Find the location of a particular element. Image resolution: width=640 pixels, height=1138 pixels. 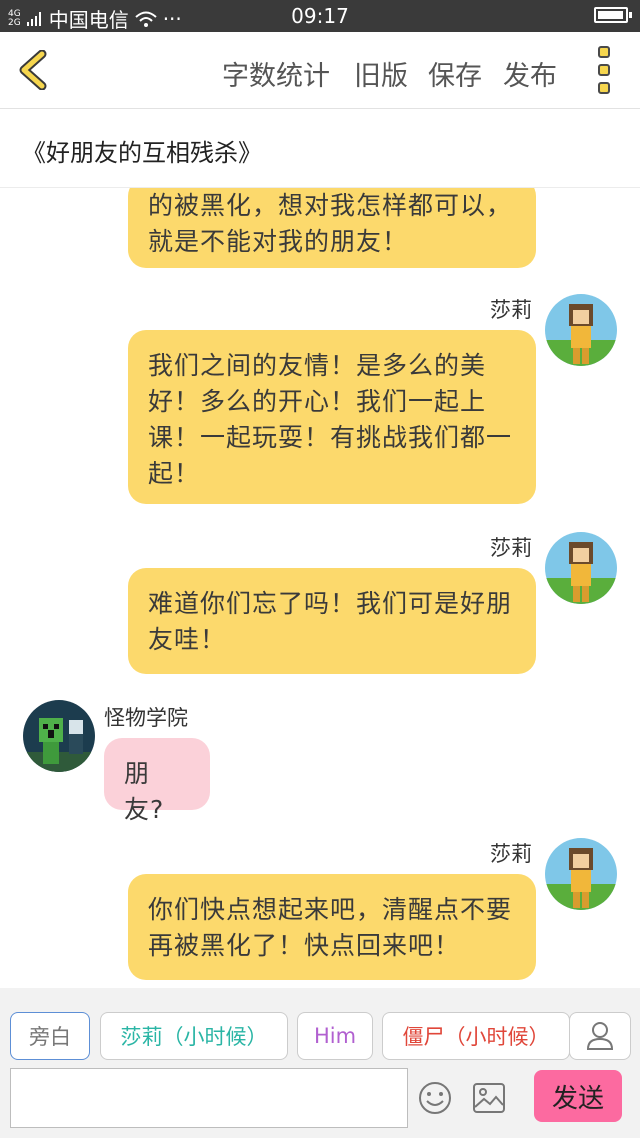

role-chip-him: Him is located at coordinates (335, 1036).